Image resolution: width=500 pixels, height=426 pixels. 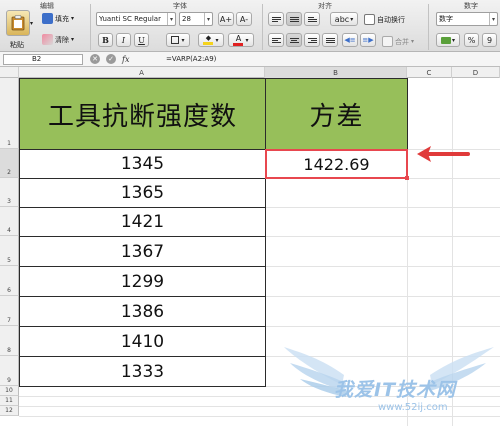 I want to click on row-header-9: 9, so click(x=9, y=371).